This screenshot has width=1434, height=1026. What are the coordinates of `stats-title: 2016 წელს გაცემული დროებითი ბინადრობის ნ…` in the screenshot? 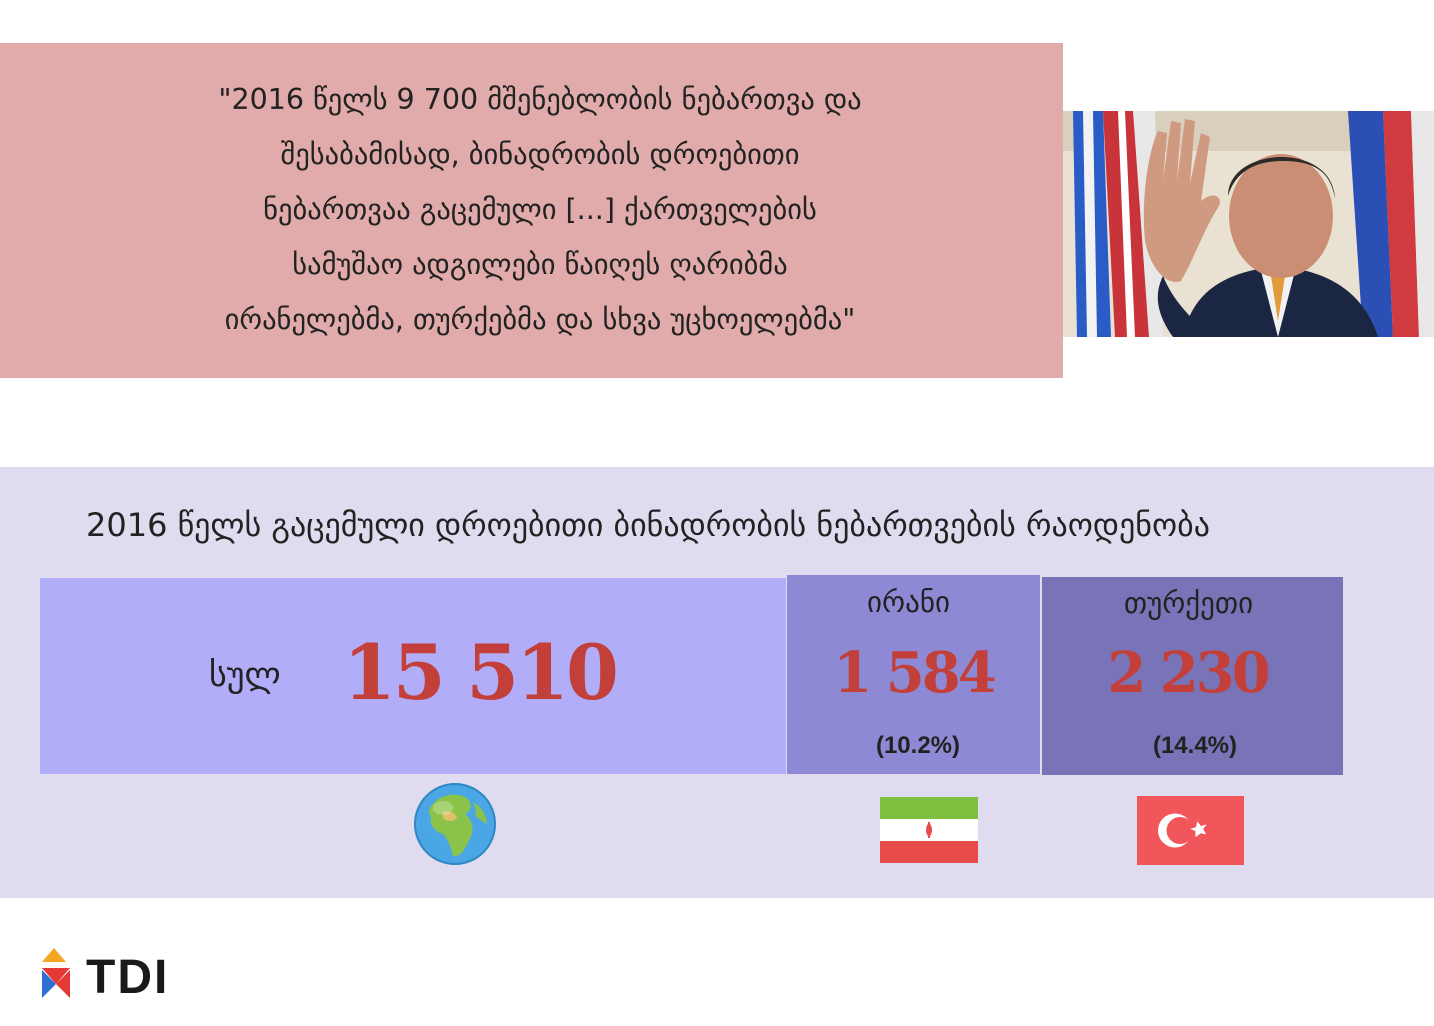 It's located at (648, 525).